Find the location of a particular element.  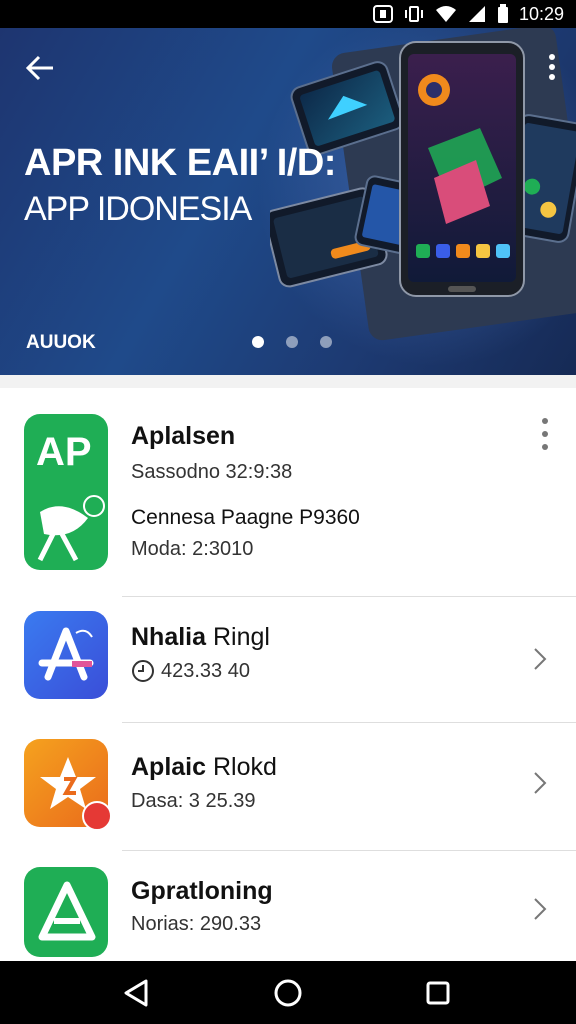

app-name-primary: Aplalsen is located at coordinates (183, 436).